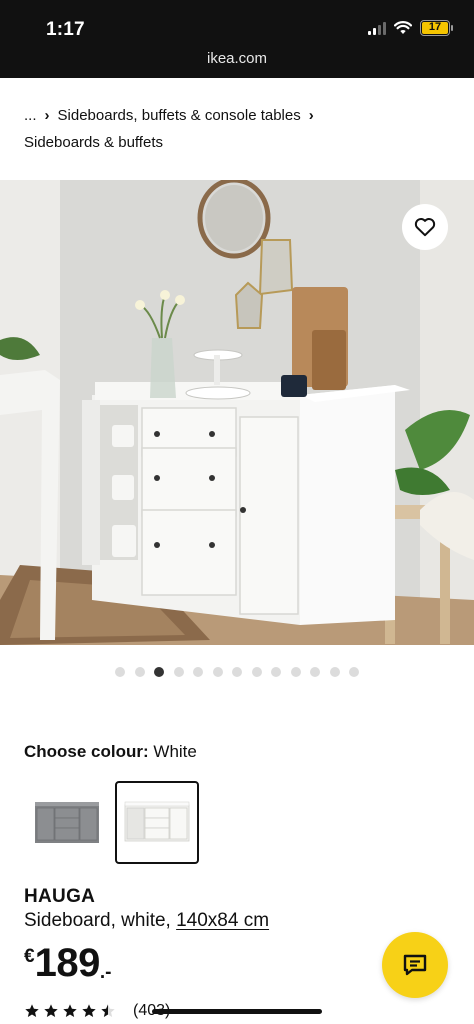 The width and height of the screenshot is (474, 1024). I want to click on product-price: € 189 .-, so click(67, 963).